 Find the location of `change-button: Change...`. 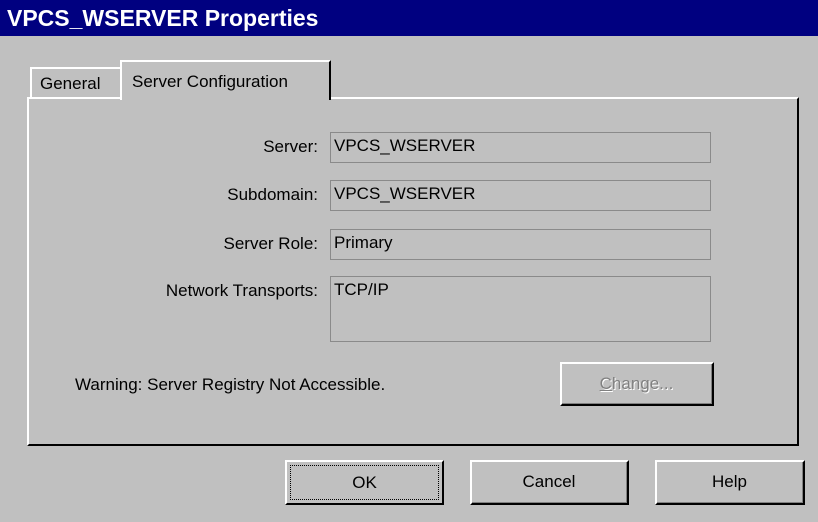

change-button: Change... is located at coordinates (637, 384).